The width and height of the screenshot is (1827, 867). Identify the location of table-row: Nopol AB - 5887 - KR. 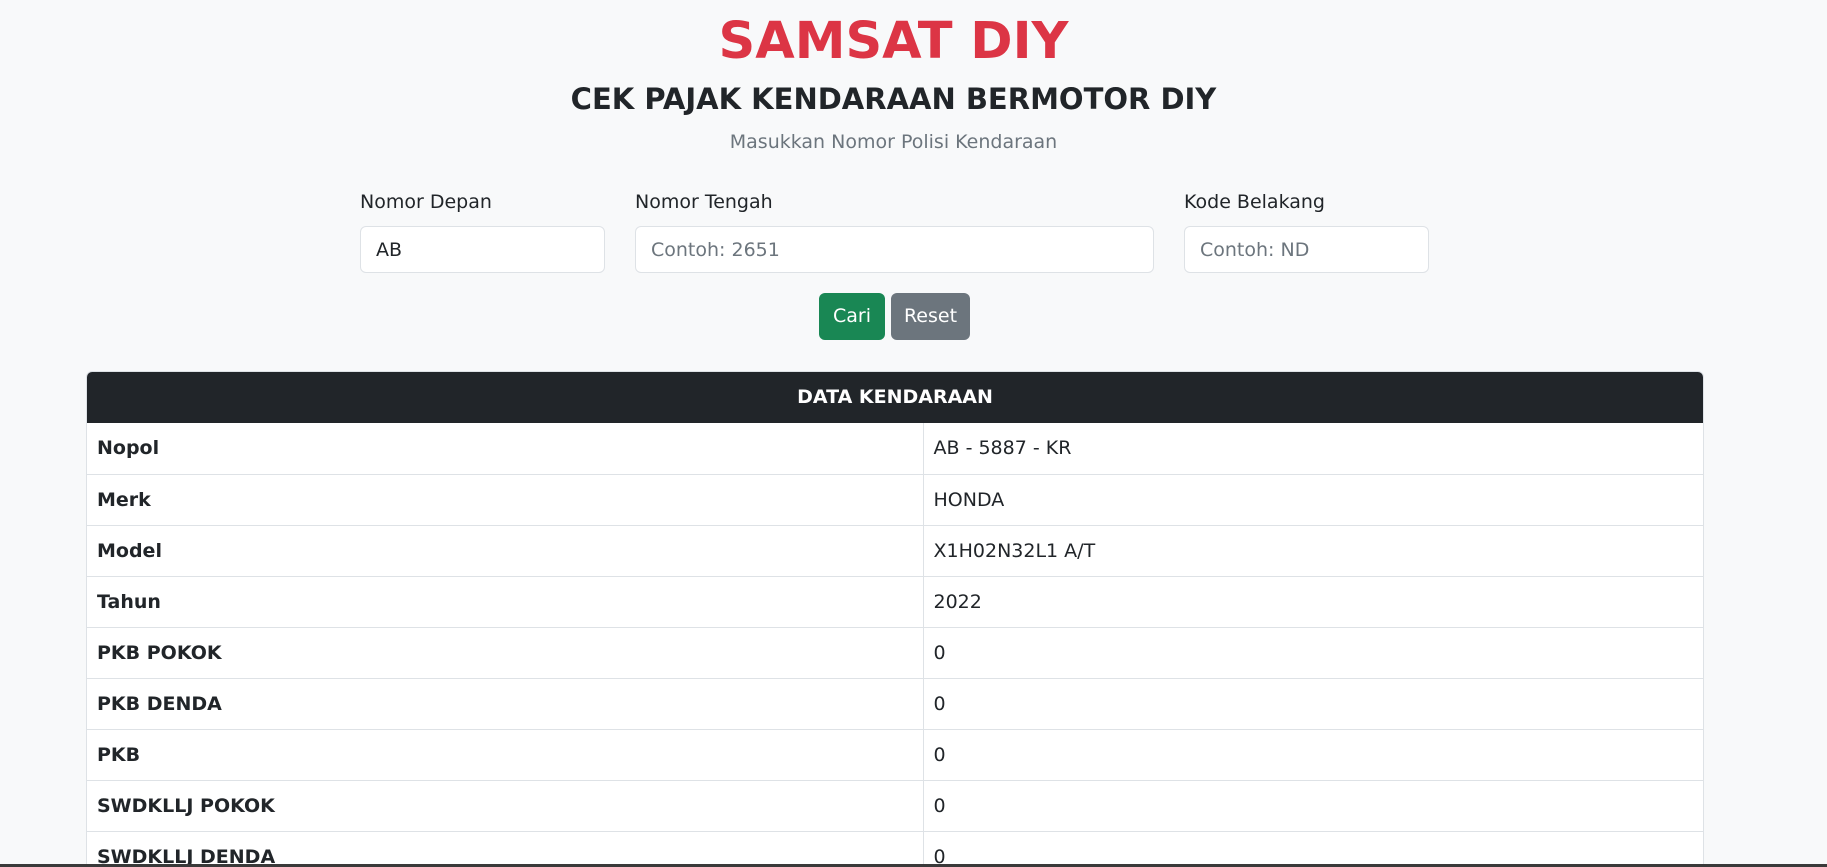
(895, 449).